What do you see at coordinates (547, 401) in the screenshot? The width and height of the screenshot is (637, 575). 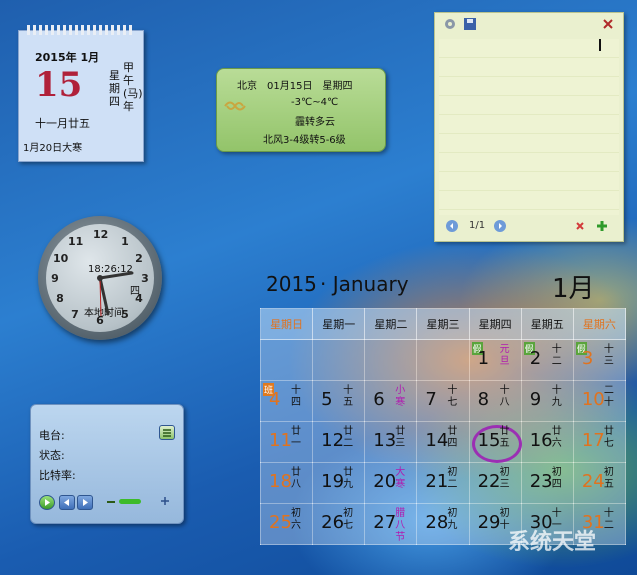 I see `calendar-day-cell: 9 十九` at bounding box center [547, 401].